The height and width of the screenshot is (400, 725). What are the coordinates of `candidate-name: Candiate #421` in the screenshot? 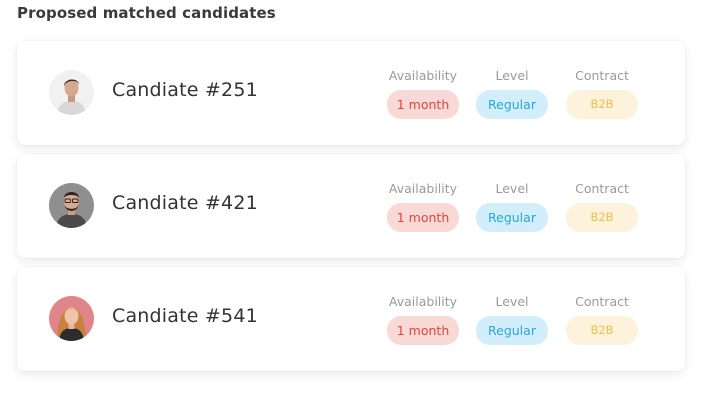 It's located at (185, 203).